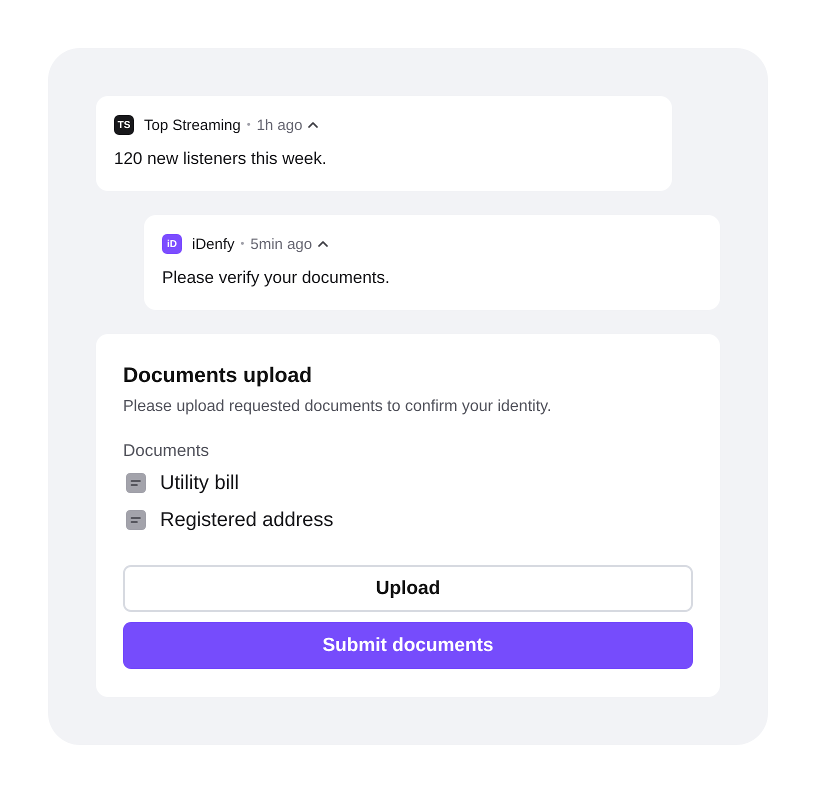 Image resolution: width=816 pixels, height=798 pixels. I want to click on documents-label: Documents, so click(166, 451).